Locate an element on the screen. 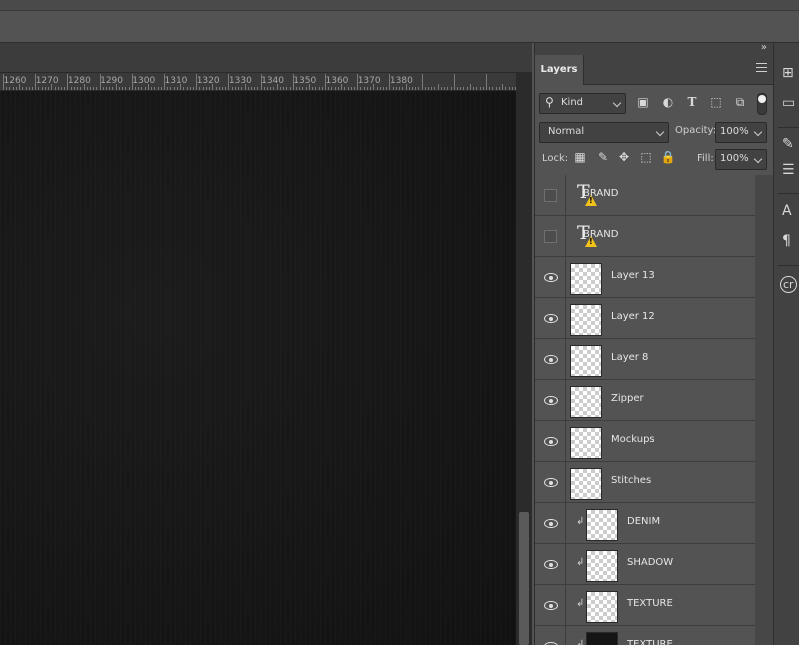  filter-toggle is located at coordinates (762, 104).